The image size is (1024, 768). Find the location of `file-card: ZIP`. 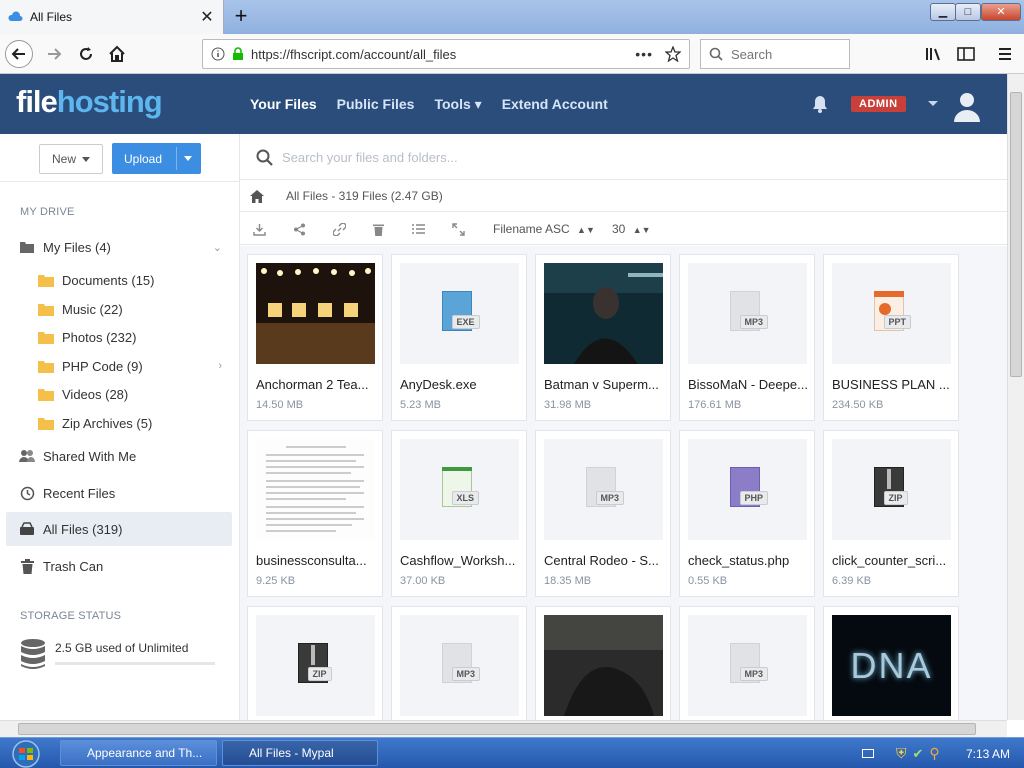

file-card: ZIP is located at coordinates (315, 663).